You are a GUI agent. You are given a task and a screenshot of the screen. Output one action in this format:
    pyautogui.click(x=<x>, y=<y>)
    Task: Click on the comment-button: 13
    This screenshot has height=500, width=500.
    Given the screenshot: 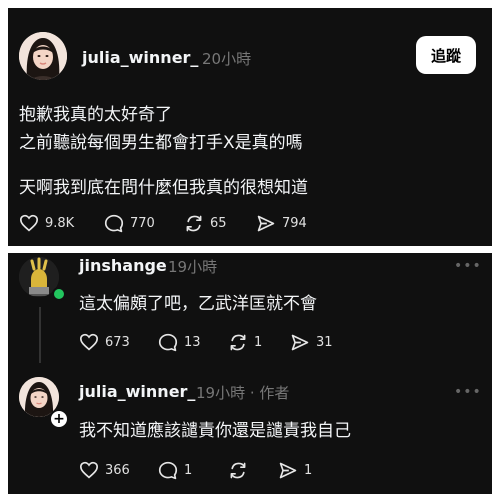 What is the action you would take?
    pyautogui.click(x=179, y=342)
    